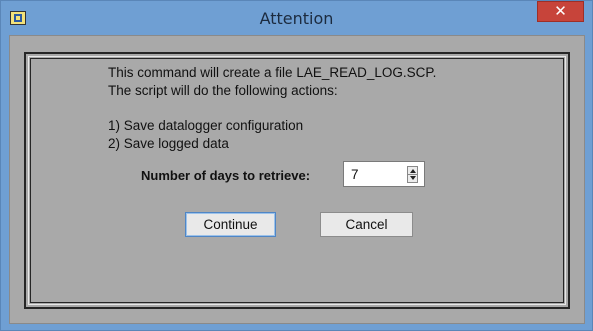  Describe the element at coordinates (355, 174) in the screenshot. I see `days-value: 7` at that location.